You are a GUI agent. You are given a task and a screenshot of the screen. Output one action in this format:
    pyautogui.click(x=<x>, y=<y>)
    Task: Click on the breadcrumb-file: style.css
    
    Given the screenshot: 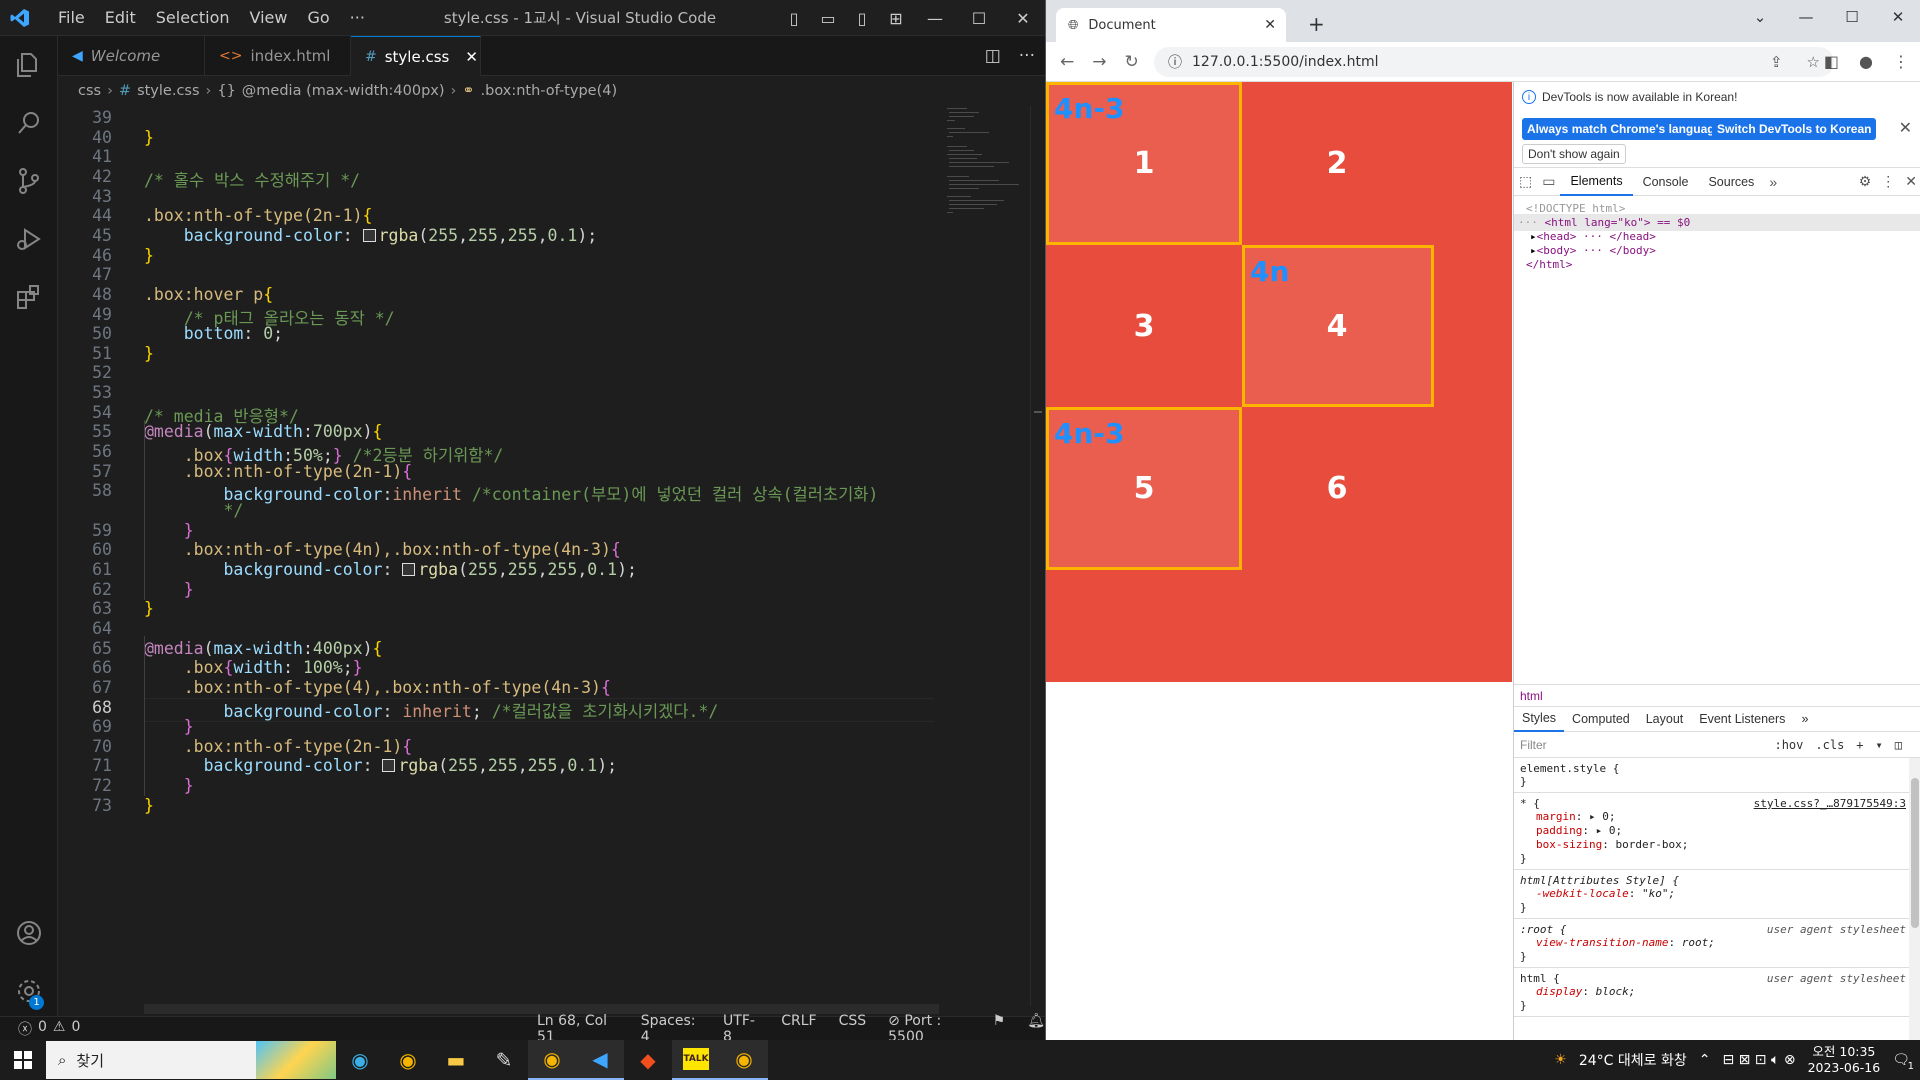 What is the action you would take?
    pyautogui.click(x=168, y=91)
    